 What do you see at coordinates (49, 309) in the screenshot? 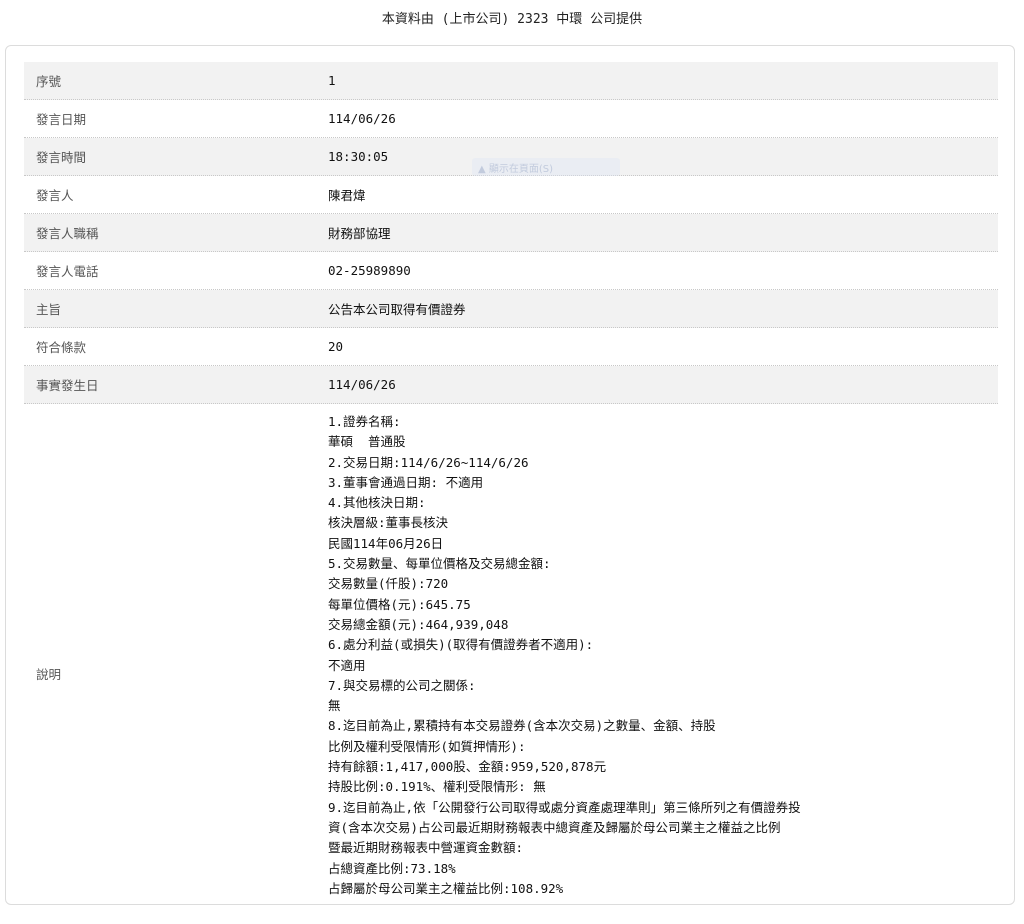
I see `row-label: 主旨` at bounding box center [49, 309].